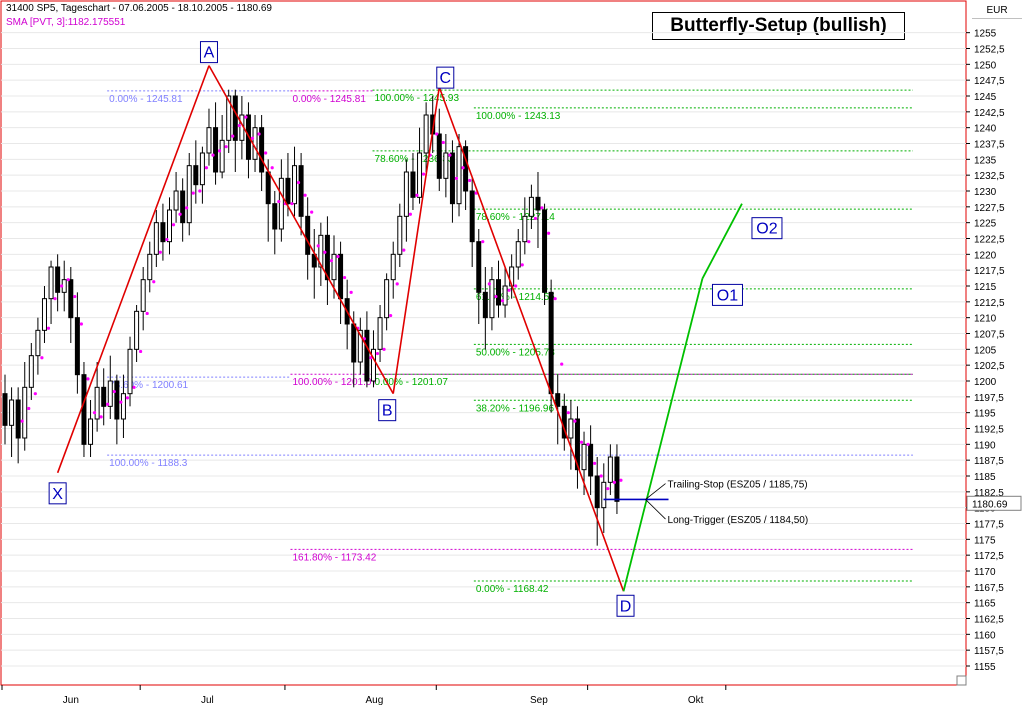 The image size is (1024, 710). Describe the element at coordinates (655, 509) in the screenshot. I see `callout-line` at that location.